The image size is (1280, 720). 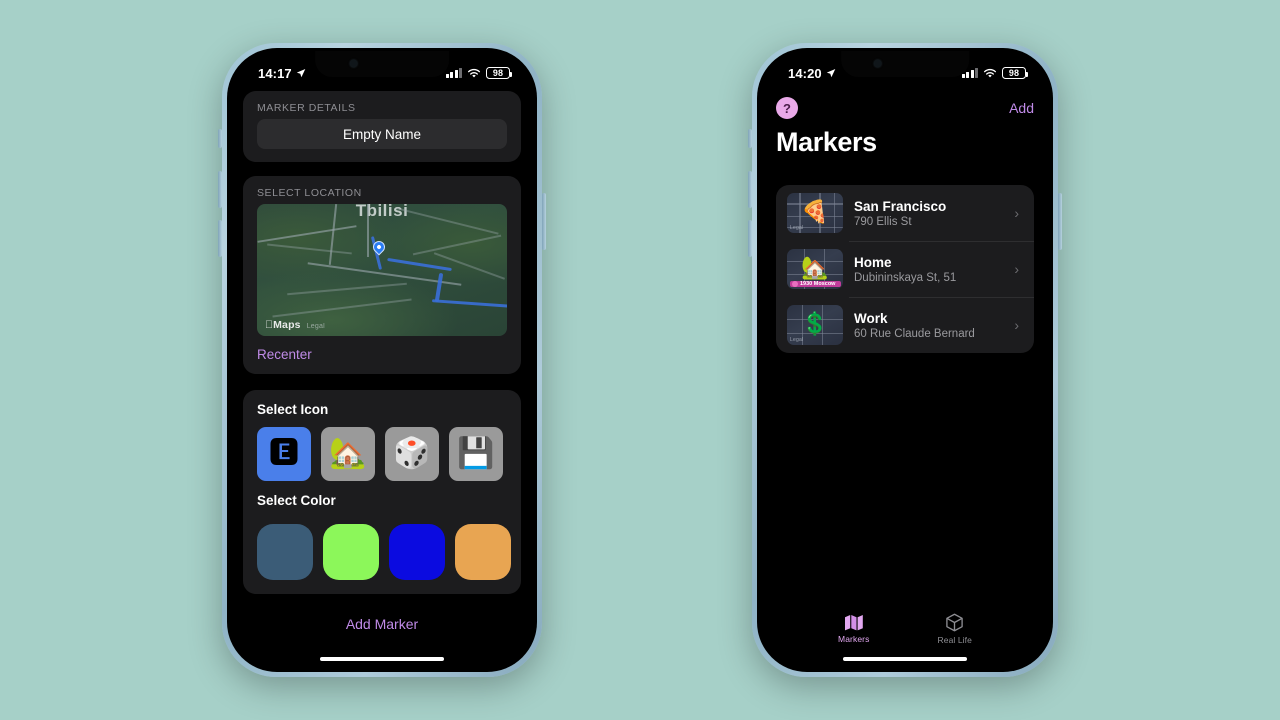 What do you see at coordinates (905, 629) in the screenshot?
I see `tab-bar: Markers Real Life` at bounding box center [905, 629].